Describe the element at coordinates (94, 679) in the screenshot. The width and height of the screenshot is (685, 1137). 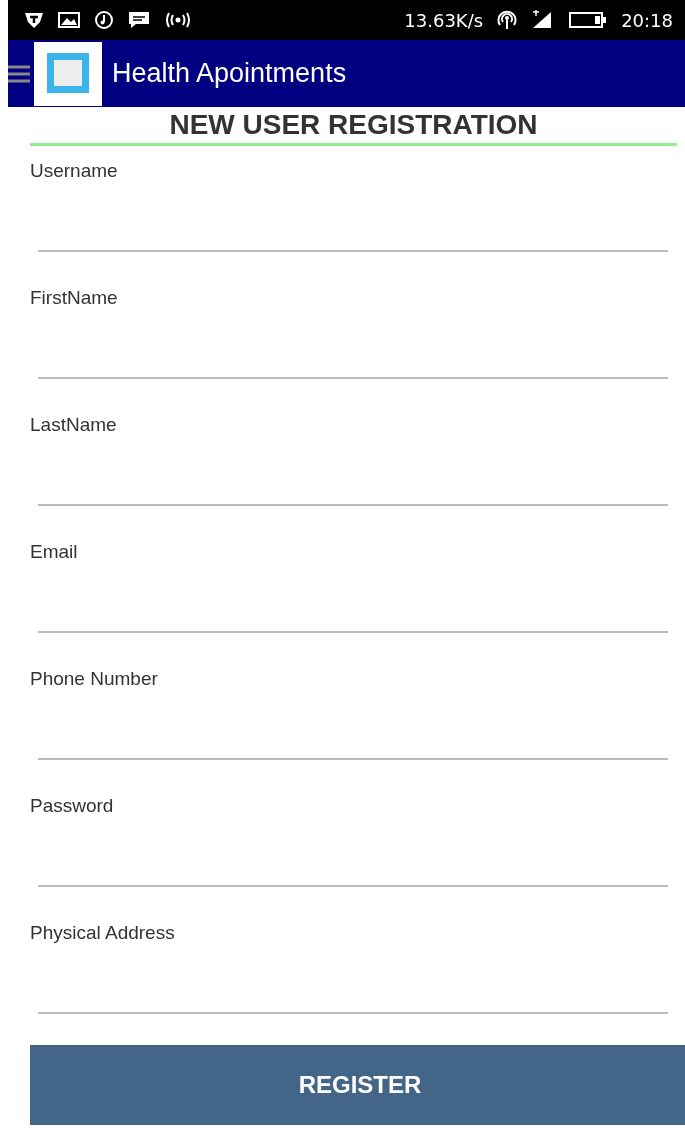
I see `field-label: Phone Number` at that location.